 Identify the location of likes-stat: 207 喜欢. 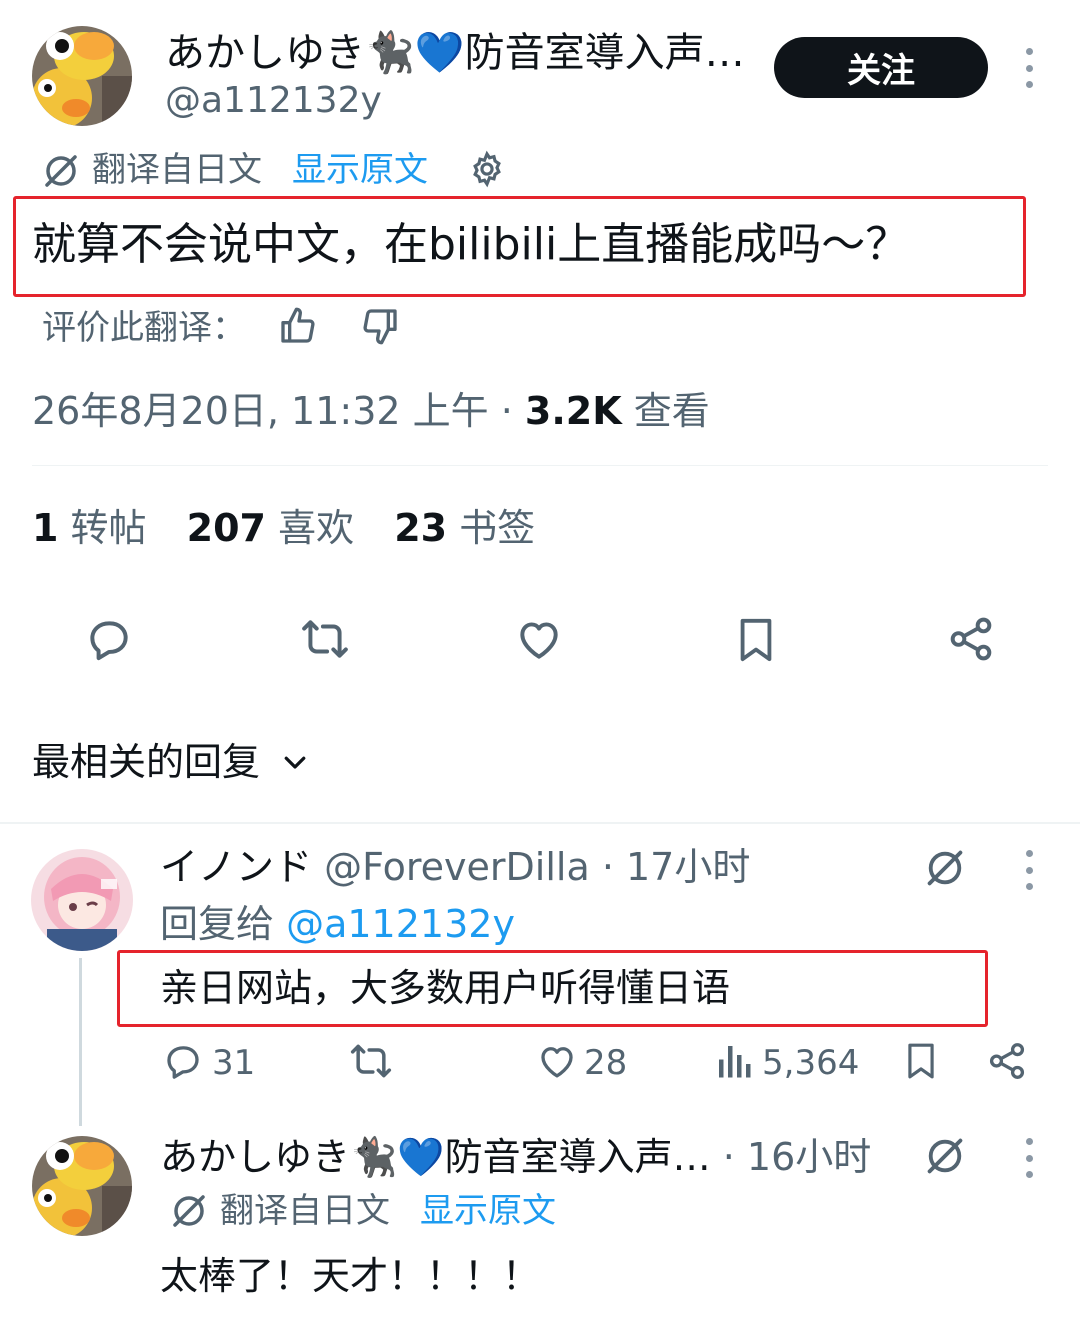
(270, 528).